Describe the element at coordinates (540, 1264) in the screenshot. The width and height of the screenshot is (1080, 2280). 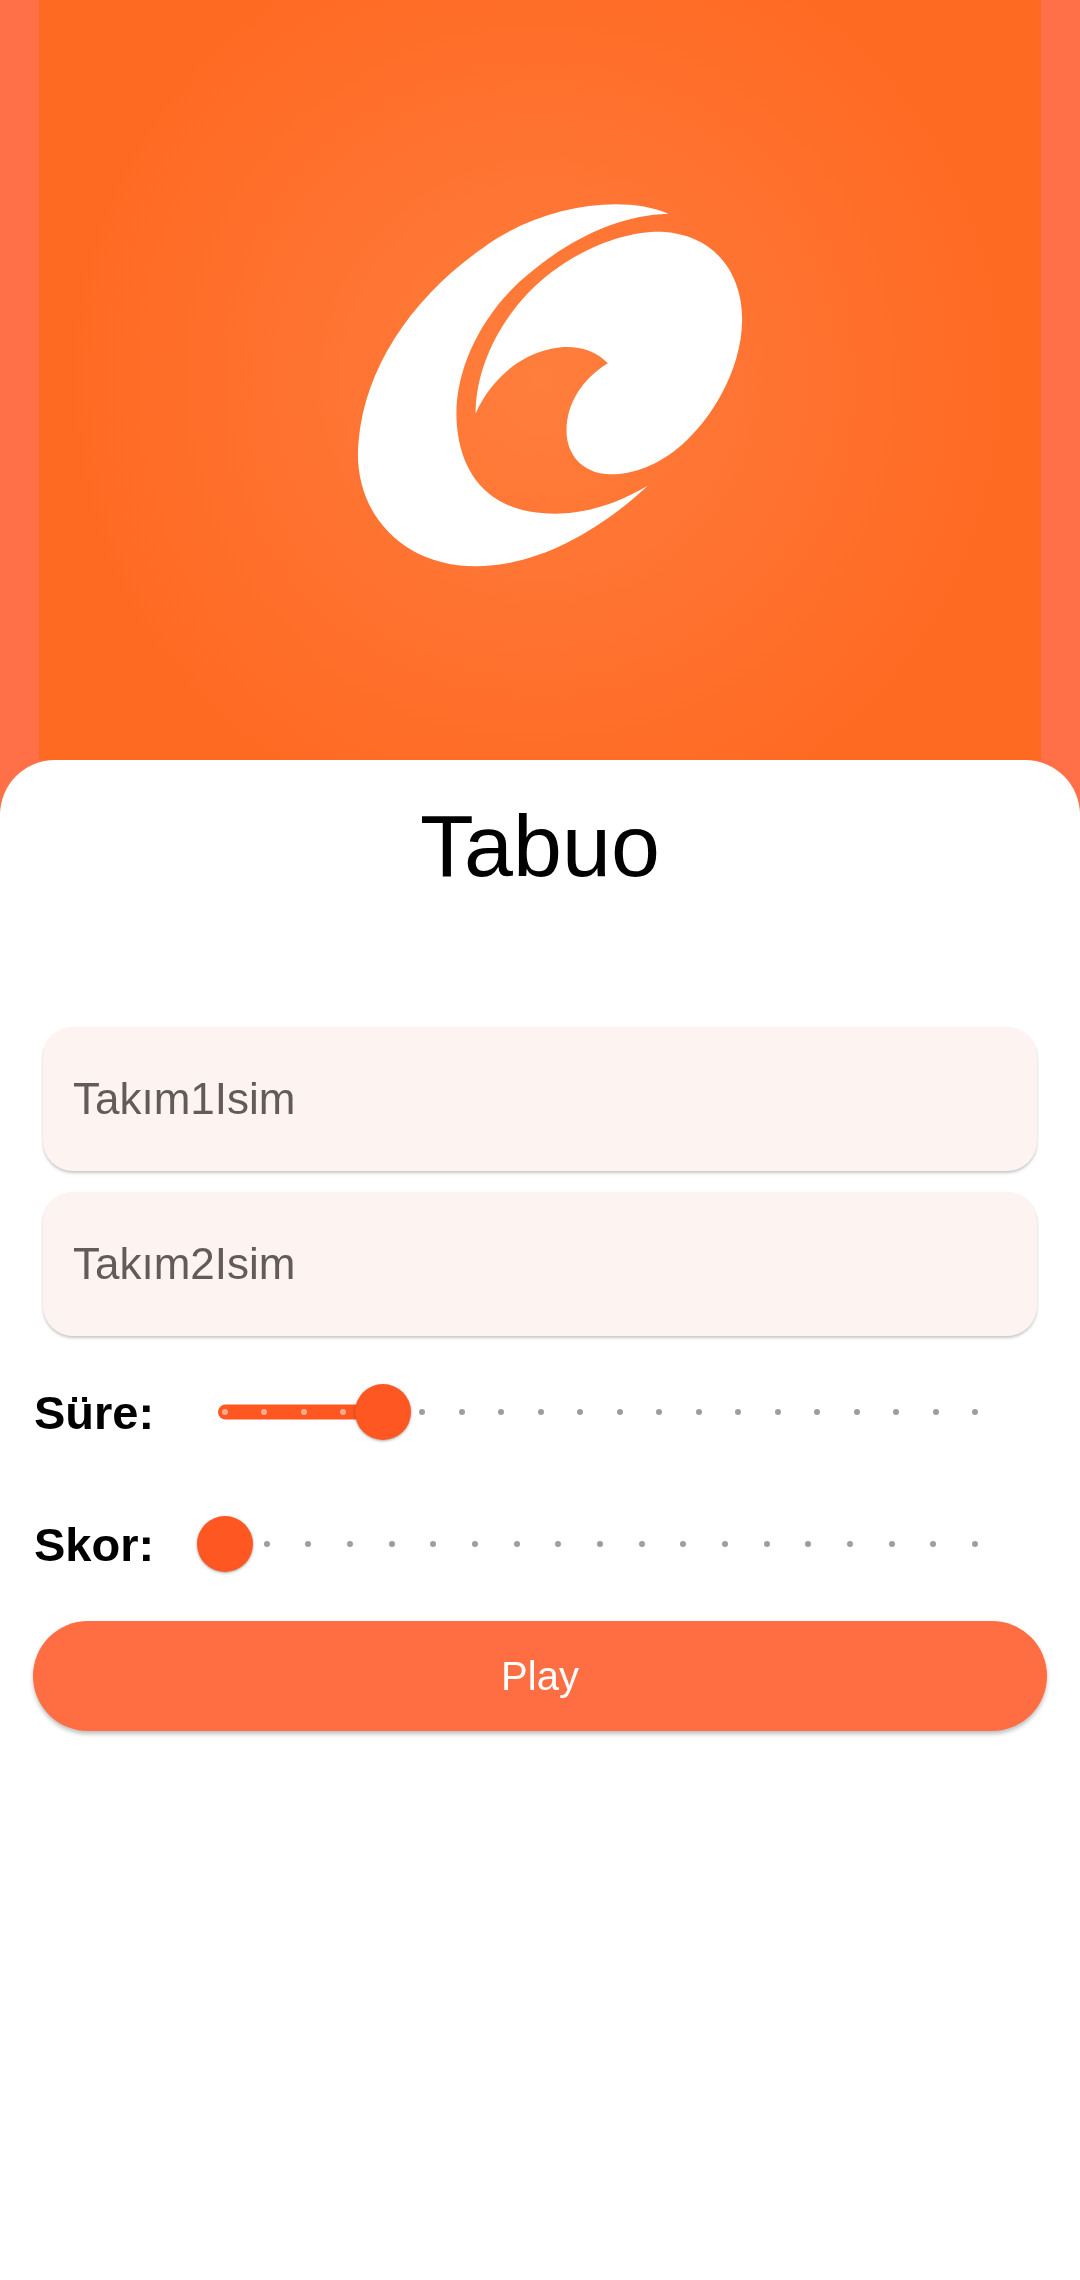
I see `team-name-field: Takım2Isim` at that location.